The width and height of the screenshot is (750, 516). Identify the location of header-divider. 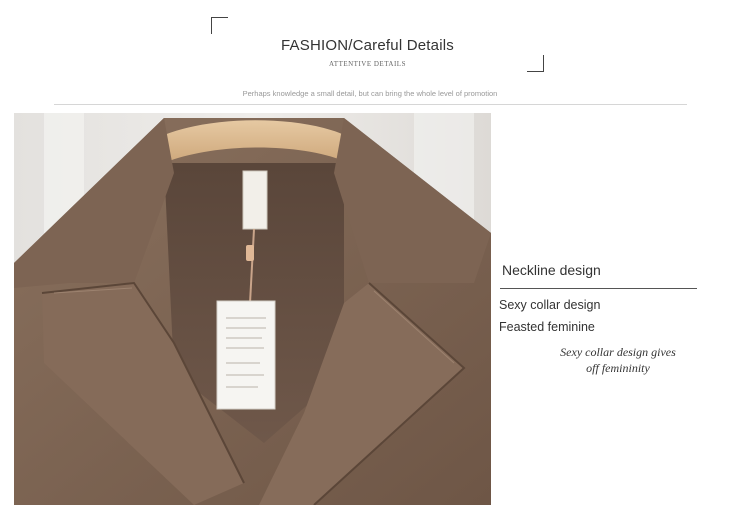
(370, 104).